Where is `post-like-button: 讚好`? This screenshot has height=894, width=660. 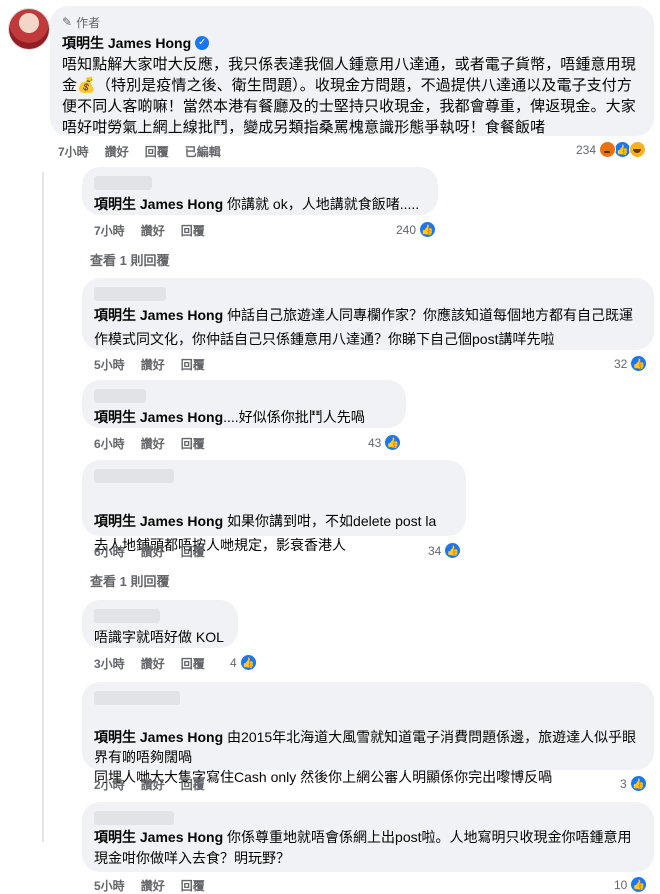
post-like-button: 讚好 is located at coordinates (117, 151).